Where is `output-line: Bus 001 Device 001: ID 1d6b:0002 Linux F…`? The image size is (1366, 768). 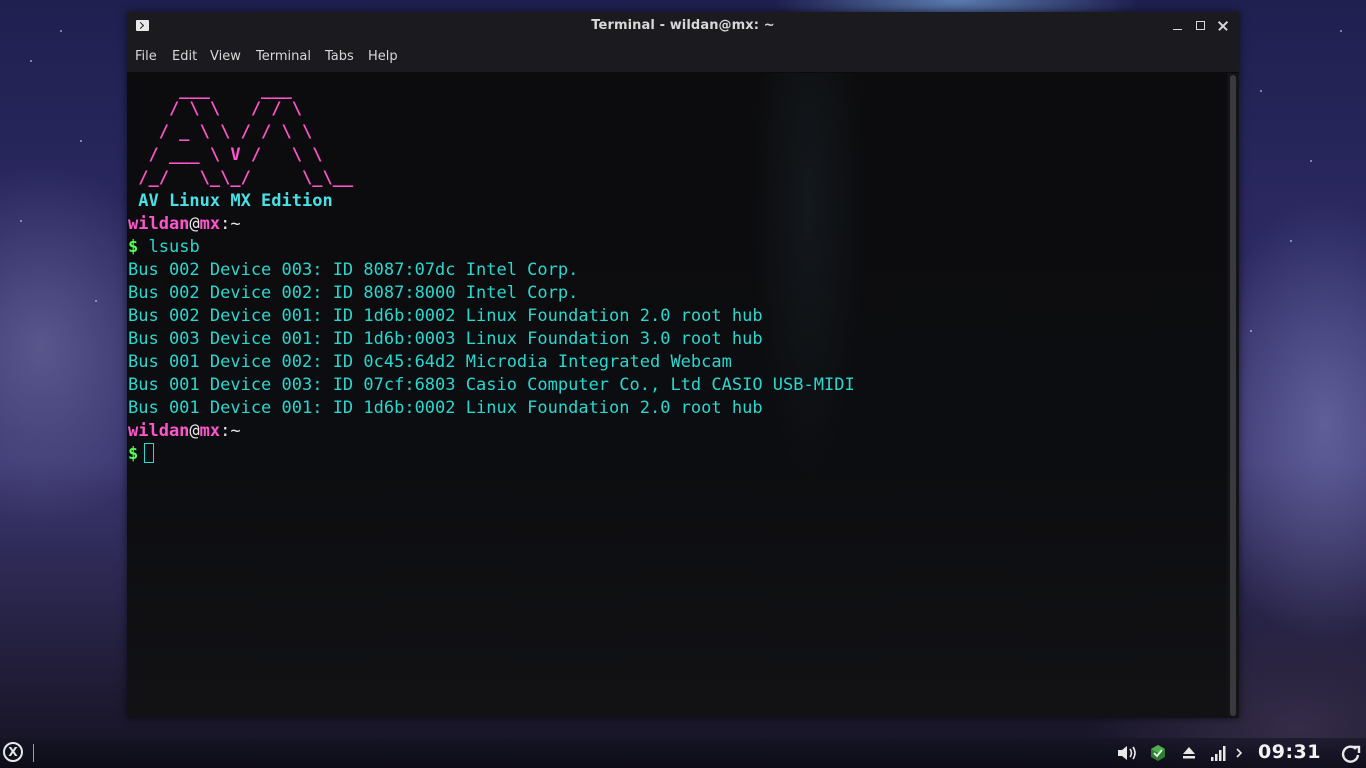
output-line: Bus 001 Device 001: ID 1d6b:0002 Linux F… is located at coordinates (445, 408).